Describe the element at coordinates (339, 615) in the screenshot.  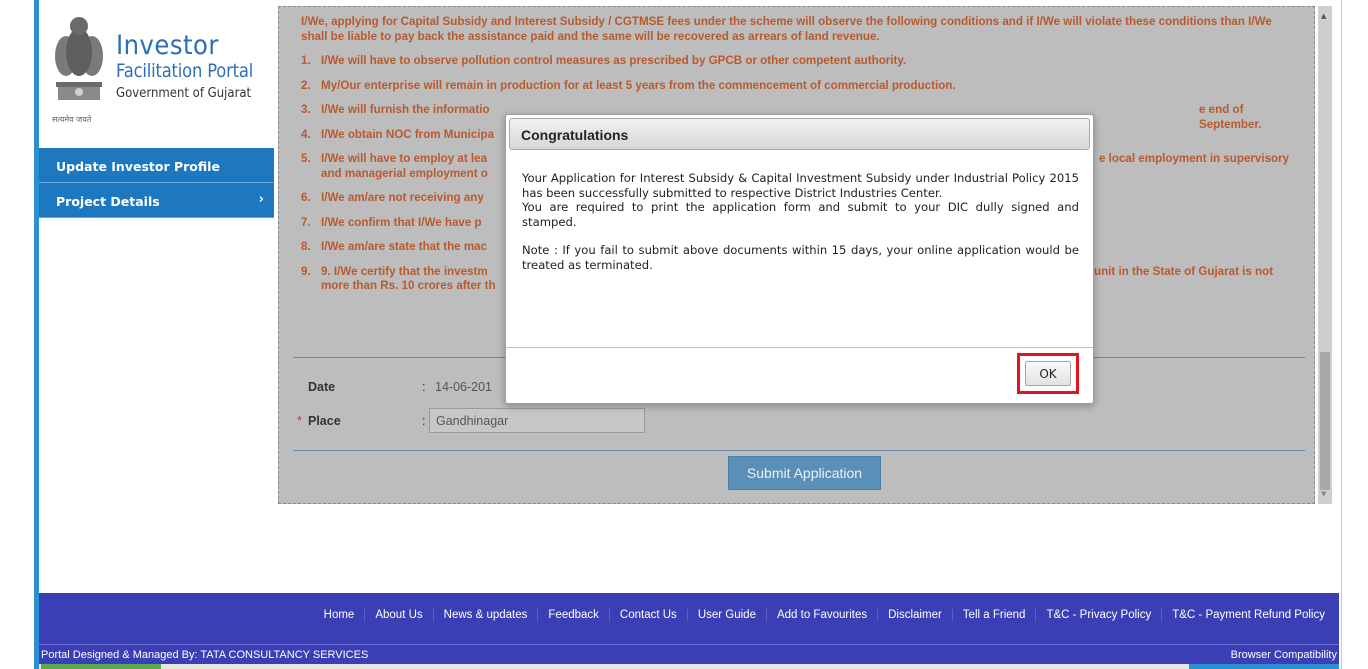
I see `footer-link-home: Home` at that location.